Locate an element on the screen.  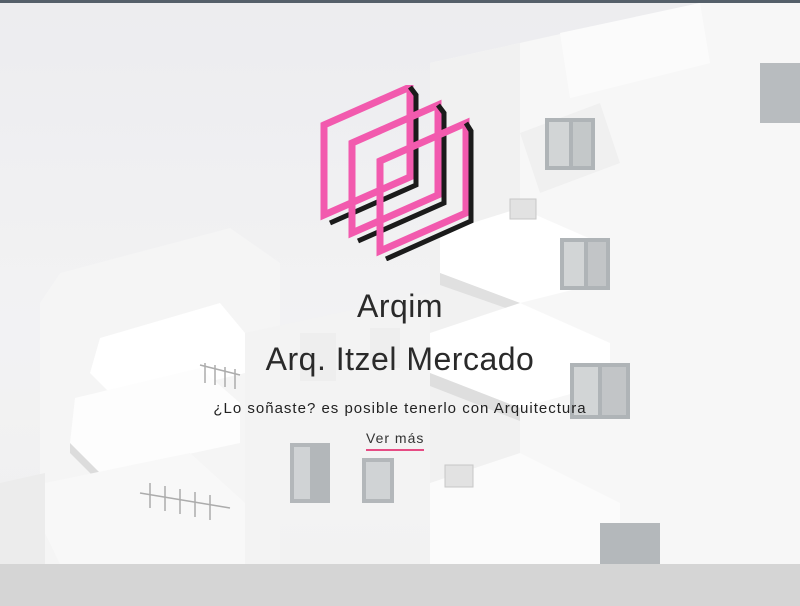
bottom-section is located at coordinates (400, 585).